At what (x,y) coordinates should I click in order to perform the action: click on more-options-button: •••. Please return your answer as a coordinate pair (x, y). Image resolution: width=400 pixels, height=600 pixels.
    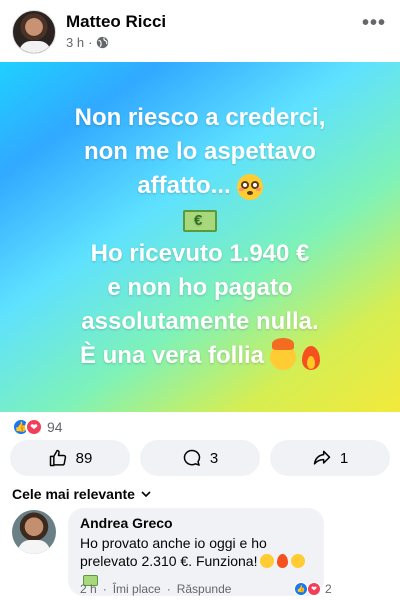
    Looking at the image, I should click on (374, 23).